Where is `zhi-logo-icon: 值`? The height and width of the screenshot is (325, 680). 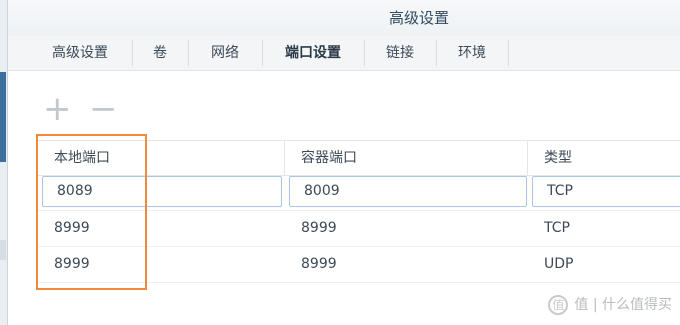
zhi-logo-icon: 值 is located at coordinates (558, 305).